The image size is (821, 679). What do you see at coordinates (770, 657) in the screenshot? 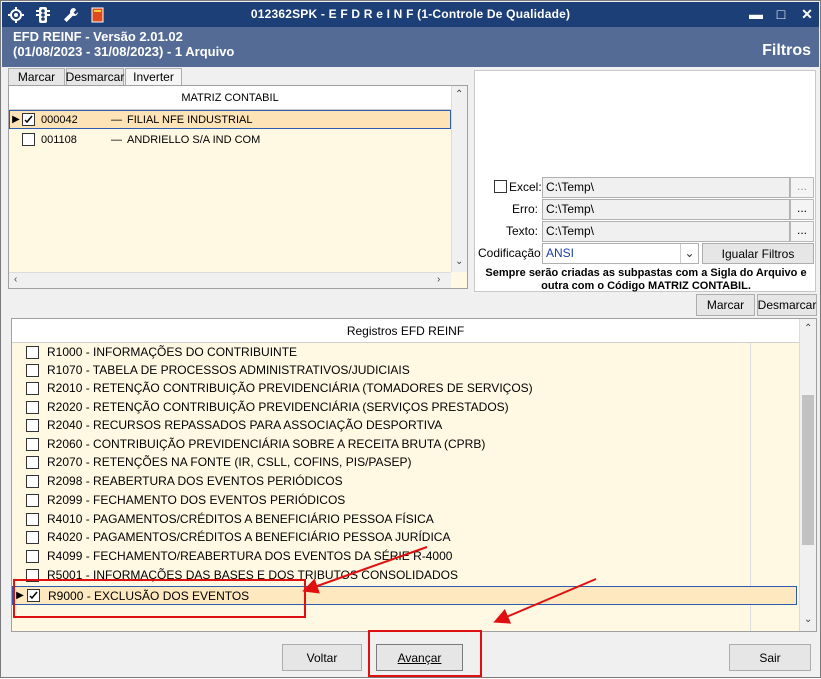
I see `sair-button: Sair` at bounding box center [770, 657].